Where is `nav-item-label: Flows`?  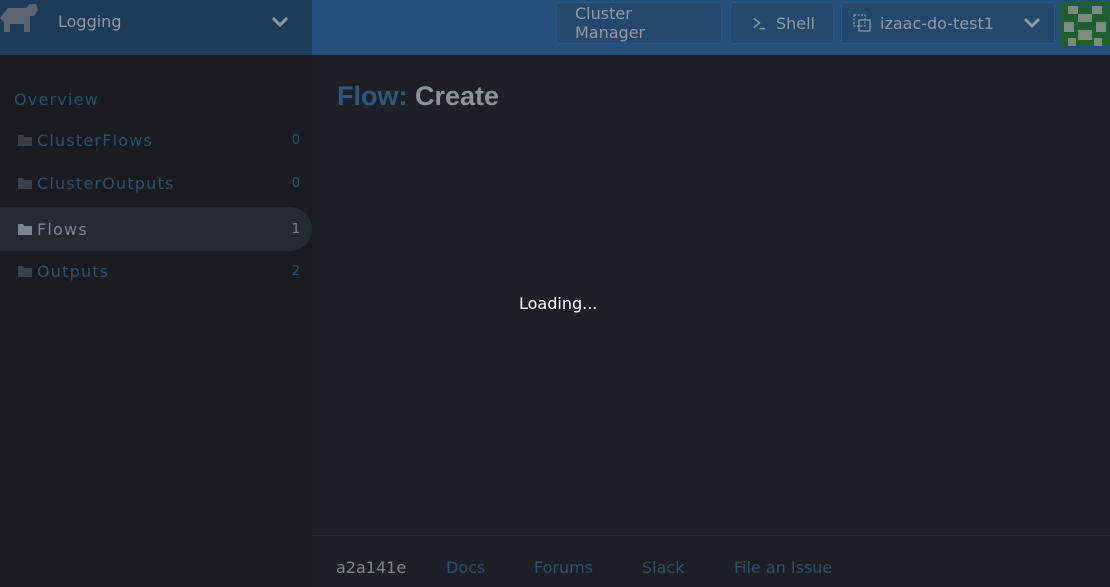
nav-item-label: Flows is located at coordinates (62, 229).